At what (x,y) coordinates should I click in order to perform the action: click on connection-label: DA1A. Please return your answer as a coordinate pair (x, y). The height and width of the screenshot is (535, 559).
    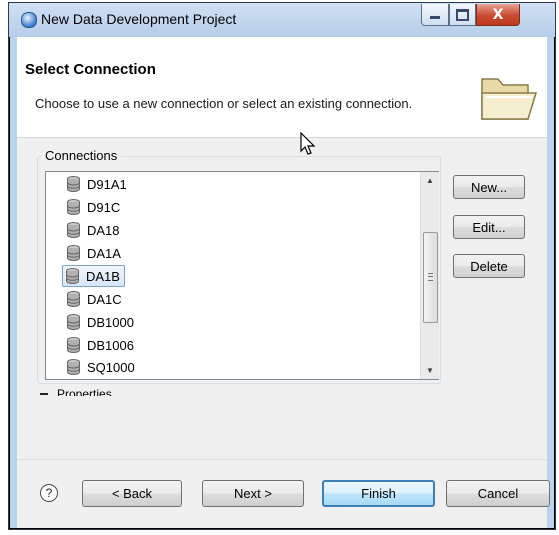
    Looking at the image, I should click on (104, 253).